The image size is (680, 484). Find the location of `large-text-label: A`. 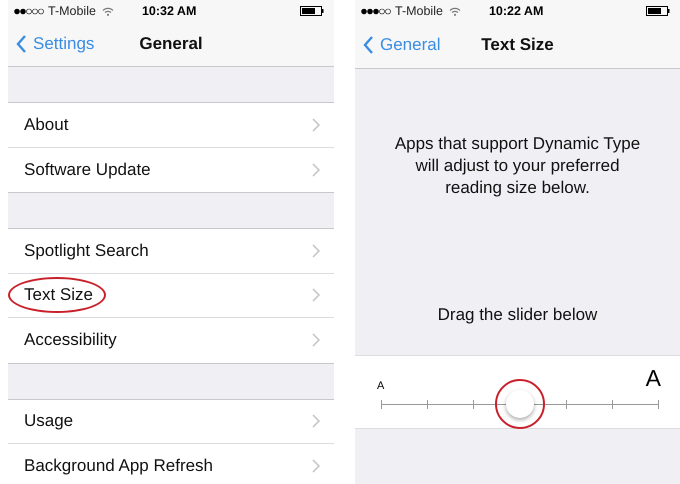

large-text-label: A is located at coordinates (653, 378).